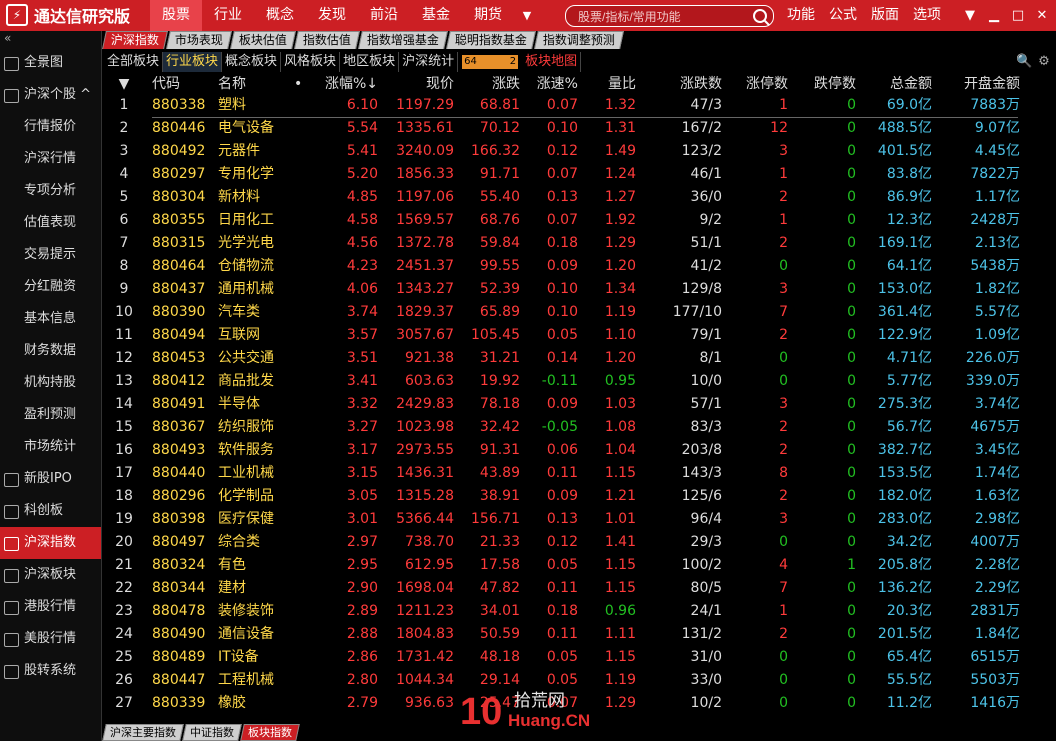 The height and width of the screenshot is (741, 1056). I want to click on top-menu-item: 概念, so click(280, 15).